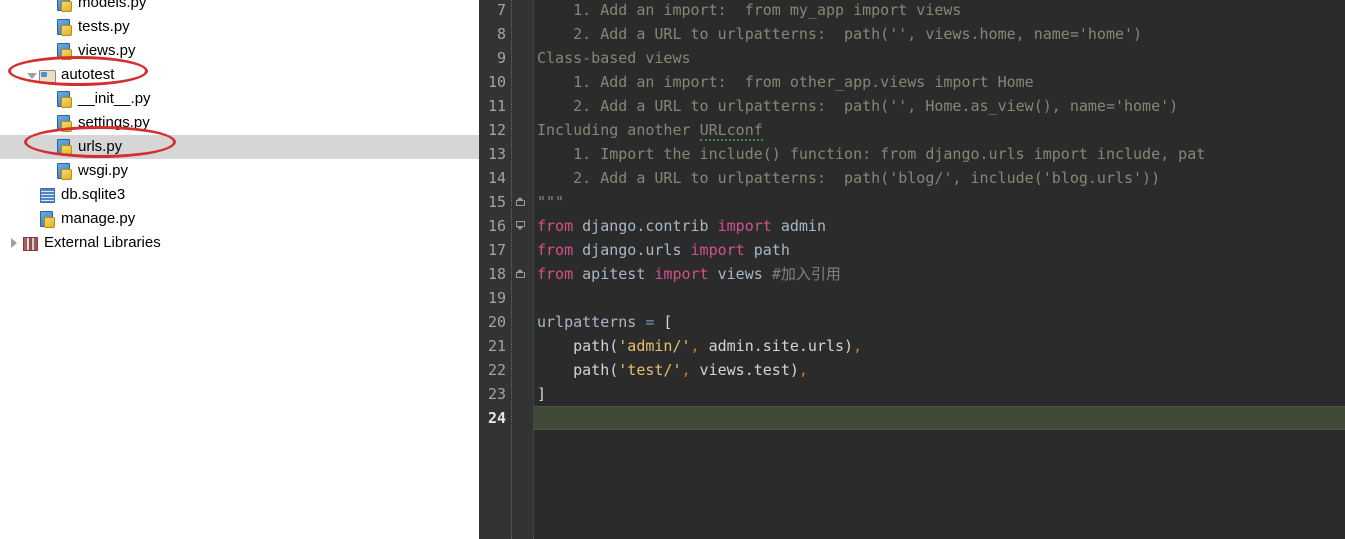  What do you see at coordinates (533, 269) in the screenshot?
I see `indent-guide` at bounding box center [533, 269].